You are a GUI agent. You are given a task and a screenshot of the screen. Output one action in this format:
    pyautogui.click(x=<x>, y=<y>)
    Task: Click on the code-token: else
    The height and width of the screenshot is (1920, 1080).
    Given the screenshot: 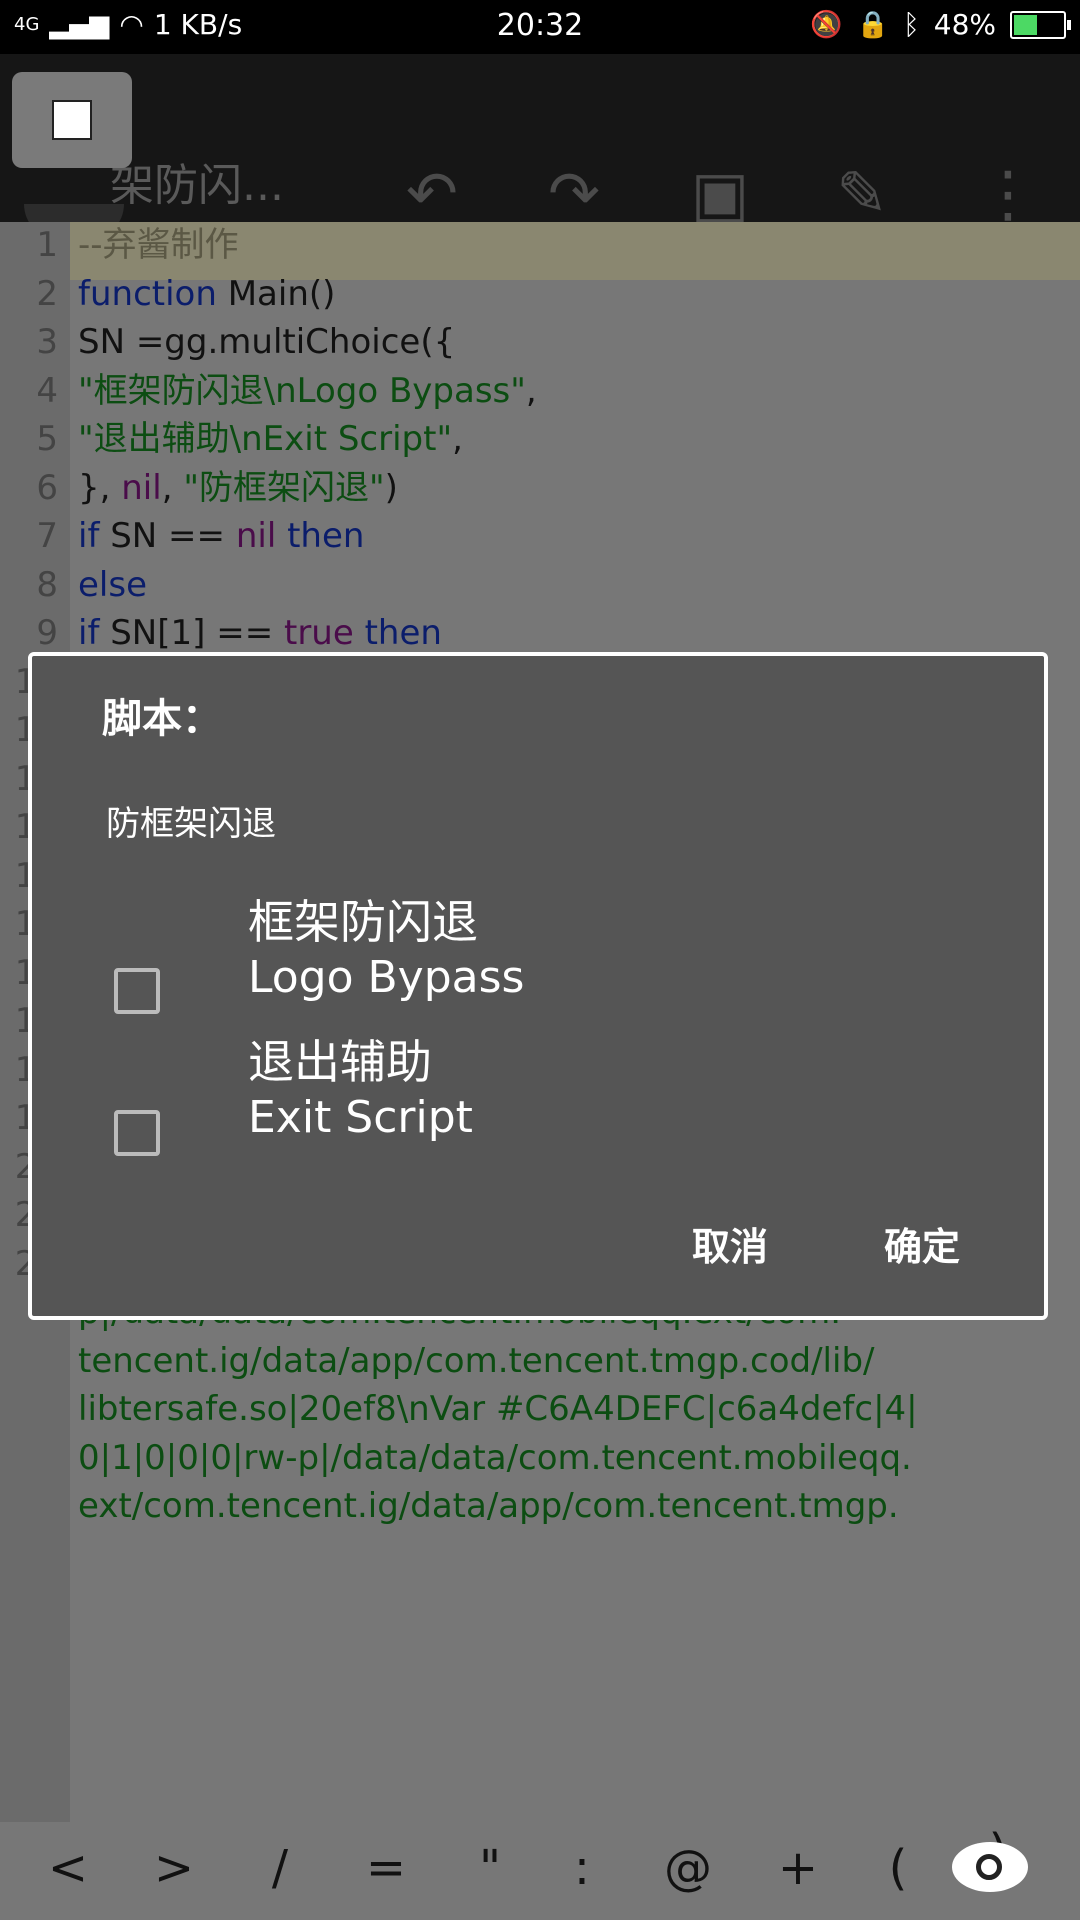 What is the action you would take?
    pyautogui.click(x=112, y=584)
    